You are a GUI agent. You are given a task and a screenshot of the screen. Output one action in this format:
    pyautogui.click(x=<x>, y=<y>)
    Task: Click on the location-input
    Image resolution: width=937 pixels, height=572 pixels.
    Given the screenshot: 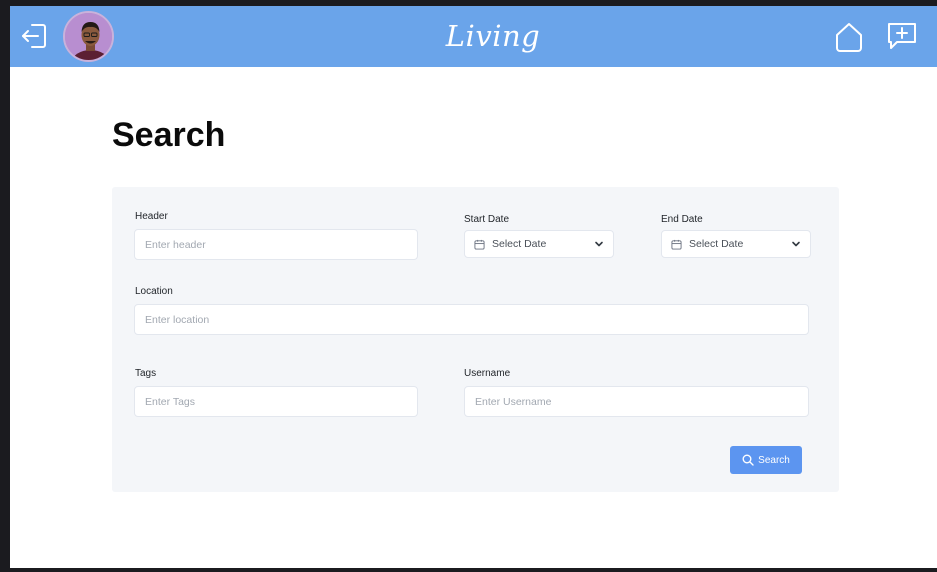 What is the action you would take?
    pyautogui.click(x=471, y=319)
    